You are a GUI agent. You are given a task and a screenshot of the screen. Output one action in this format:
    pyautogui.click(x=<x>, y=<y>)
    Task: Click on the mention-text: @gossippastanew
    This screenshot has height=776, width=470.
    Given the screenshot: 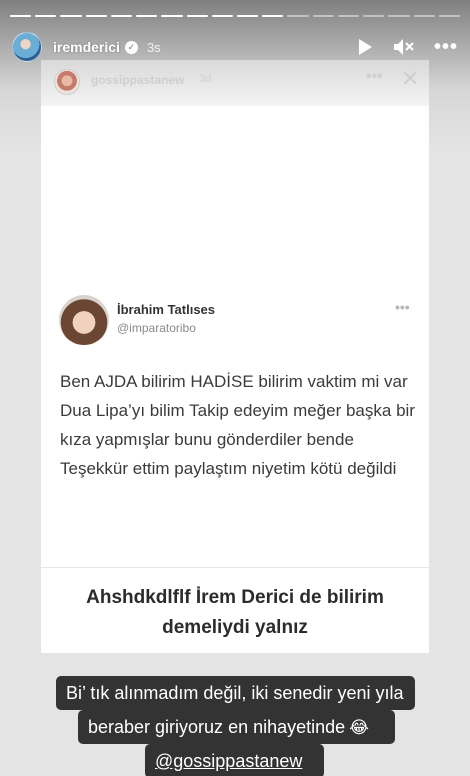 What is the action you would take?
    pyautogui.click(x=228, y=760)
    